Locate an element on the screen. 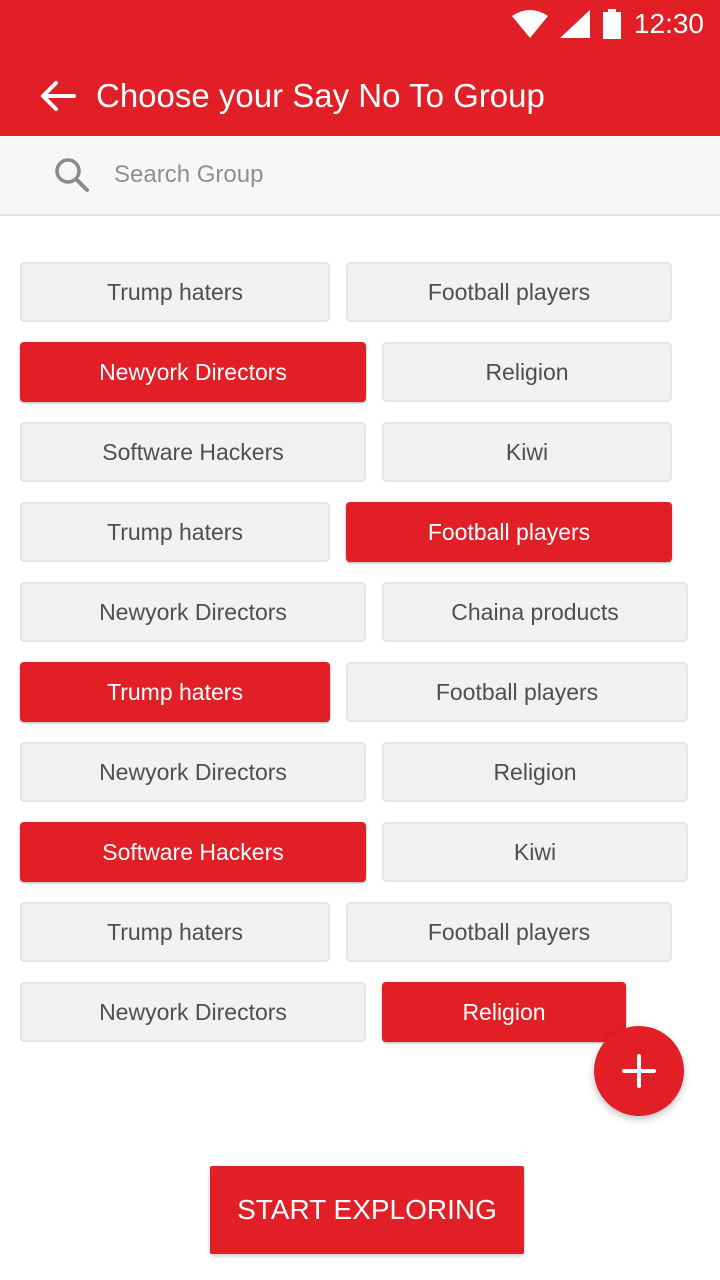 This screenshot has height=1280, width=720. signal-icon is located at coordinates (574, 24).